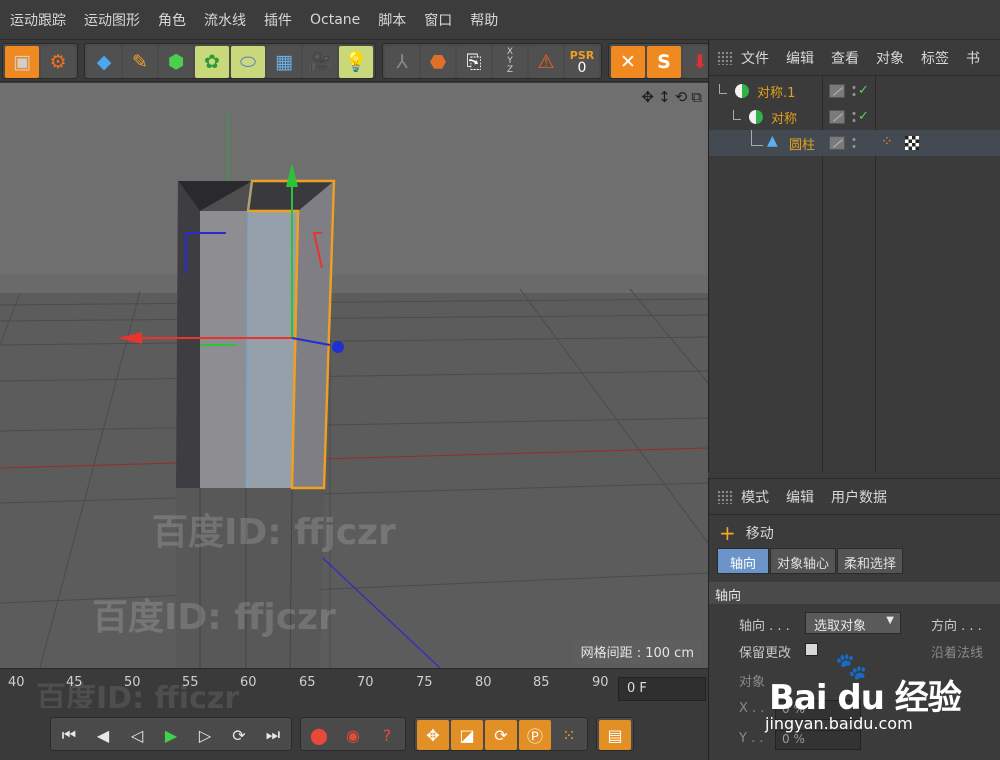 This screenshot has width=1000, height=760. What do you see at coordinates (225, 20) in the screenshot?
I see `menu-pipeline: 流水线` at bounding box center [225, 20].